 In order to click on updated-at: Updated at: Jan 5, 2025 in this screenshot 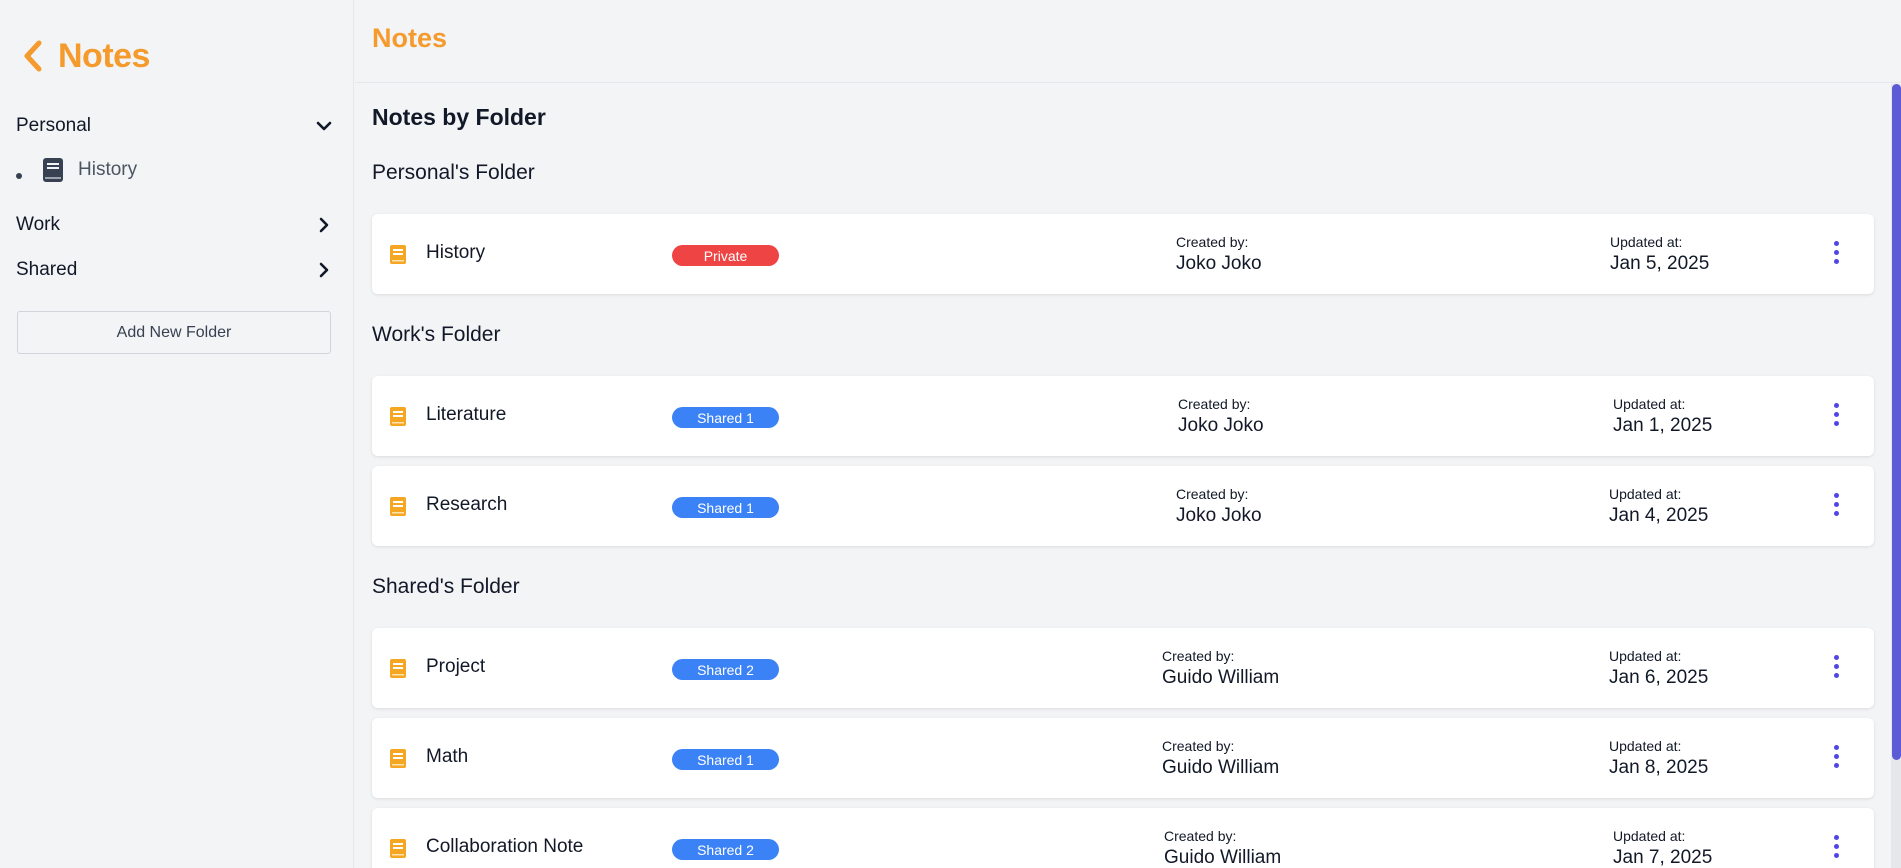, I will do `click(1659, 255)`.